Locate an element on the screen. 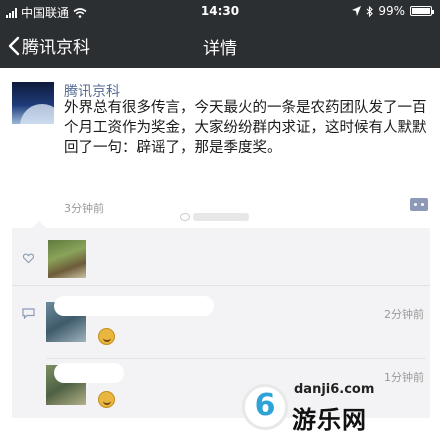 This screenshot has width=440, height=440. heart-icon is located at coordinates (28, 258).